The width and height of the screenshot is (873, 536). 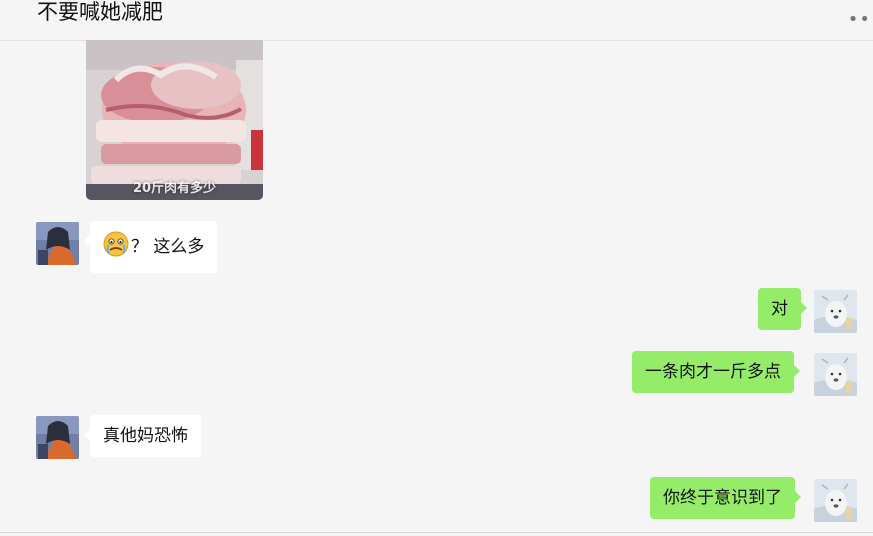 What do you see at coordinates (100, 12) in the screenshot?
I see `chat-title: 不要喊她减肥` at bounding box center [100, 12].